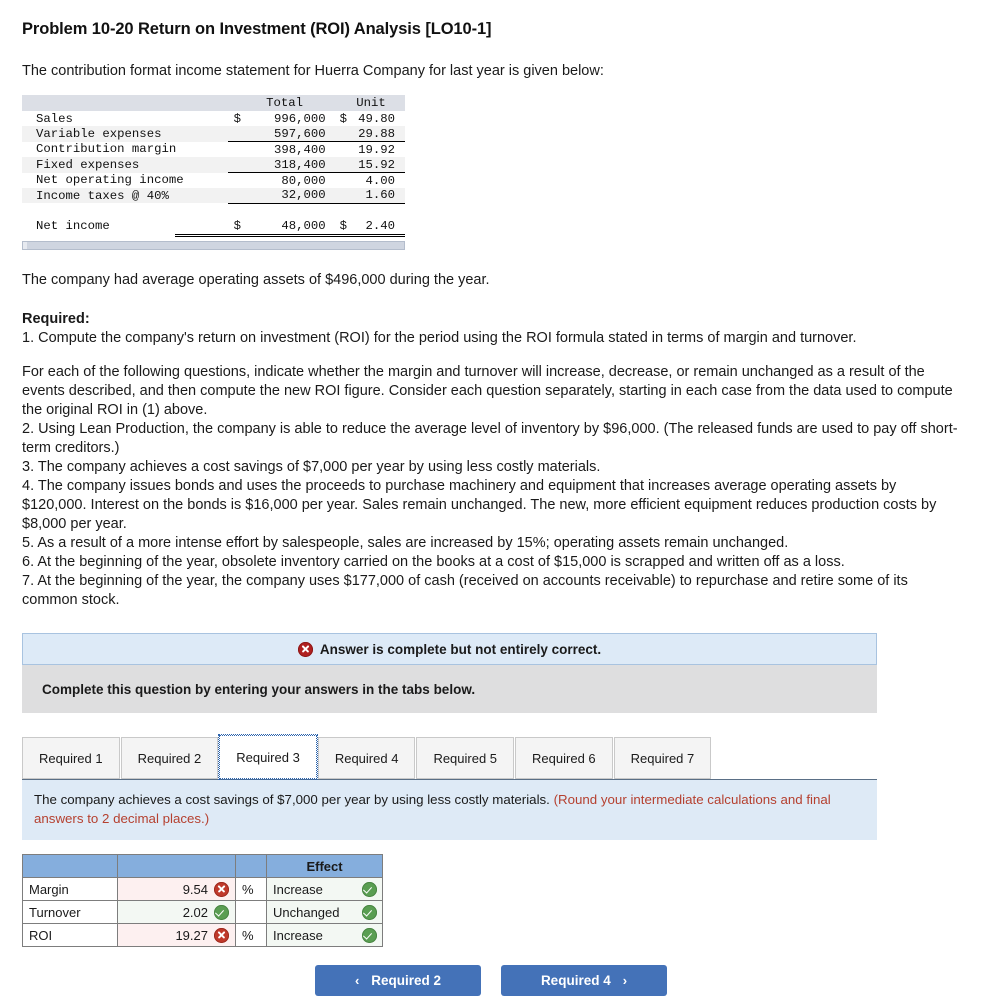 Image resolution: width=982 pixels, height=996 pixels. What do you see at coordinates (376, 118) in the screenshot?
I see `row-unit: 49.80` at bounding box center [376, 118].